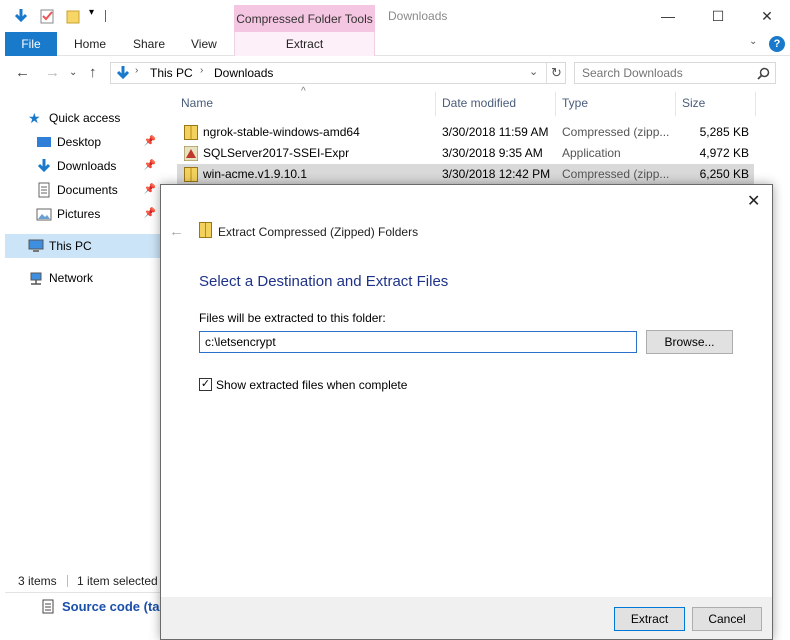  What do you see at coordinates (73, 72) in the screenshot?
I see `recent-locations-icon: ⌄` at bounding box center [73, 72].